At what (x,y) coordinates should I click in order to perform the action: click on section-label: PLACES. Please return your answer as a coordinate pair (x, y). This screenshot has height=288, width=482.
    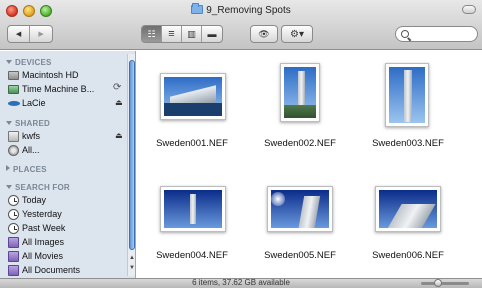
    Looking at the image, I should click on (30, 169).